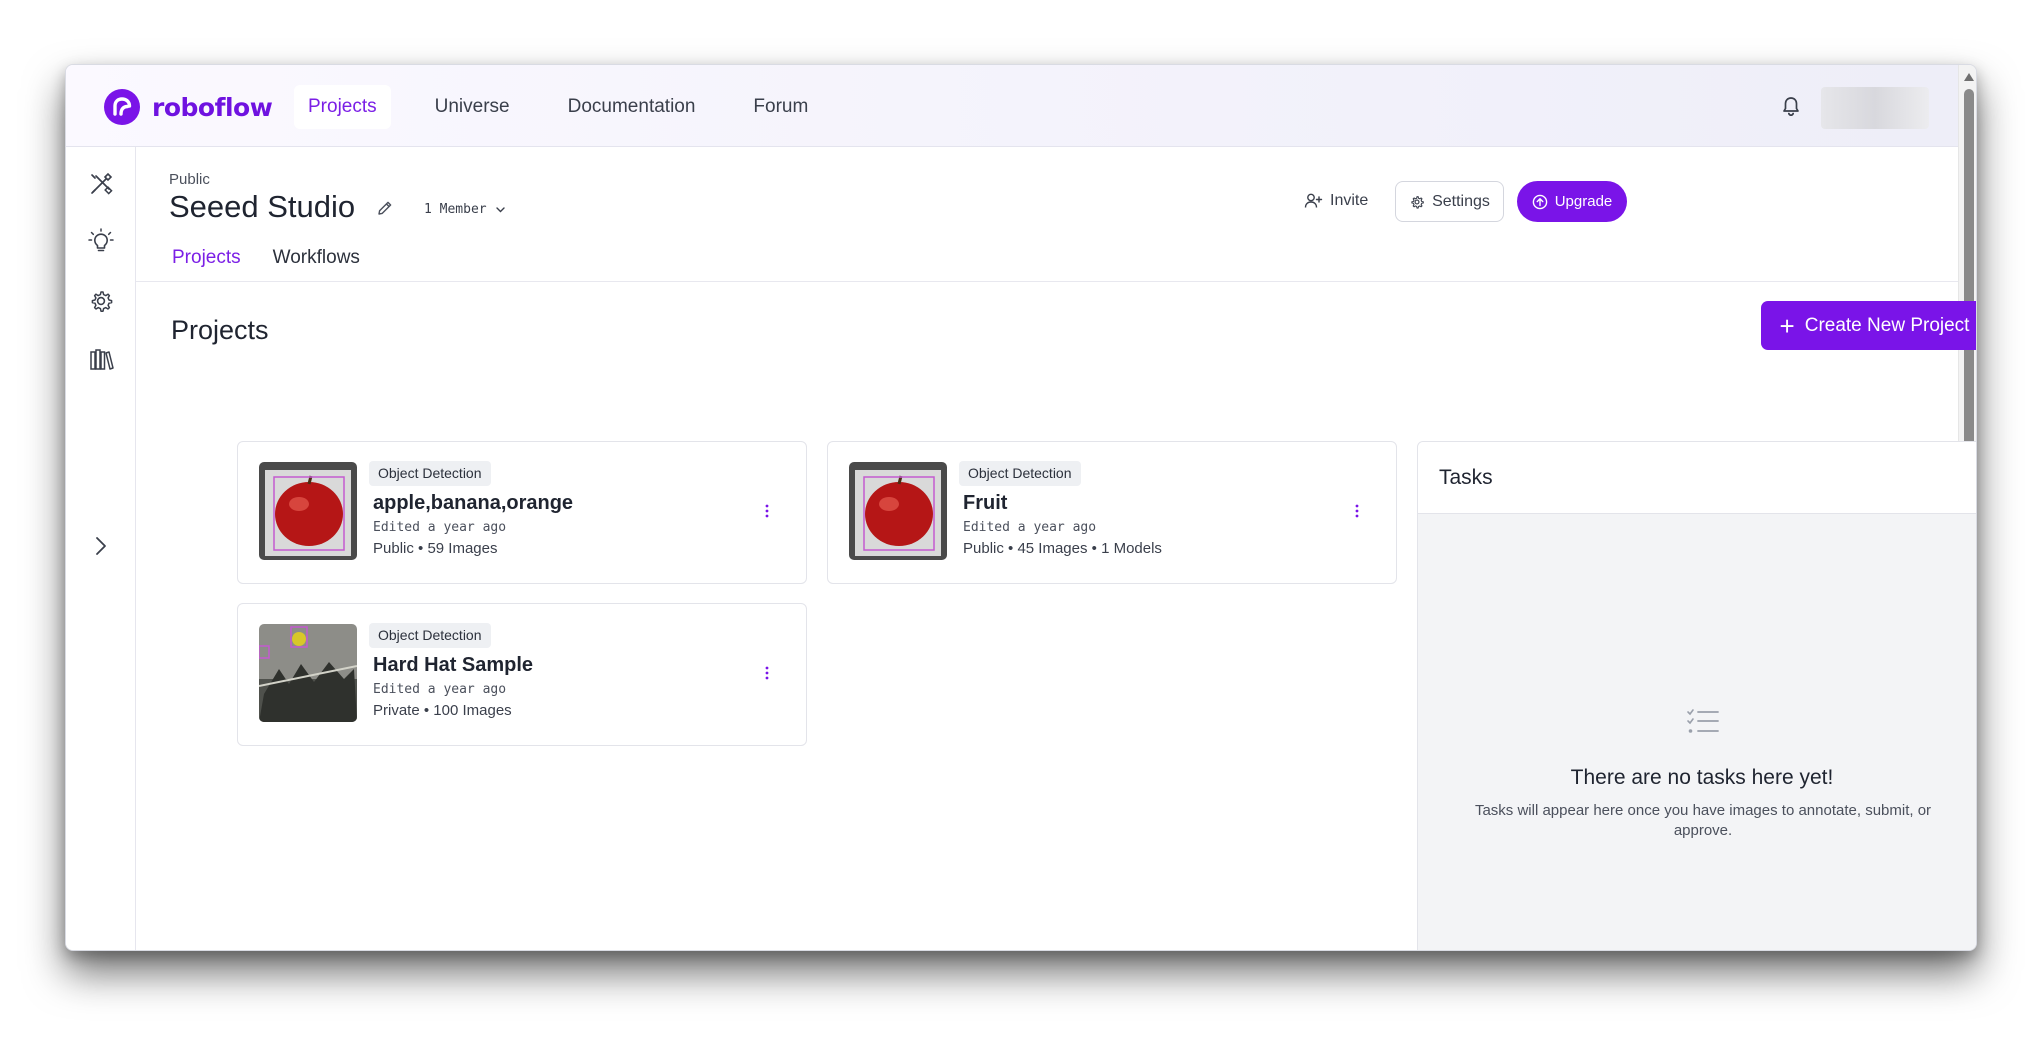  I want to click on workspace-tabs: Projects Workflows, so click(282, 258).